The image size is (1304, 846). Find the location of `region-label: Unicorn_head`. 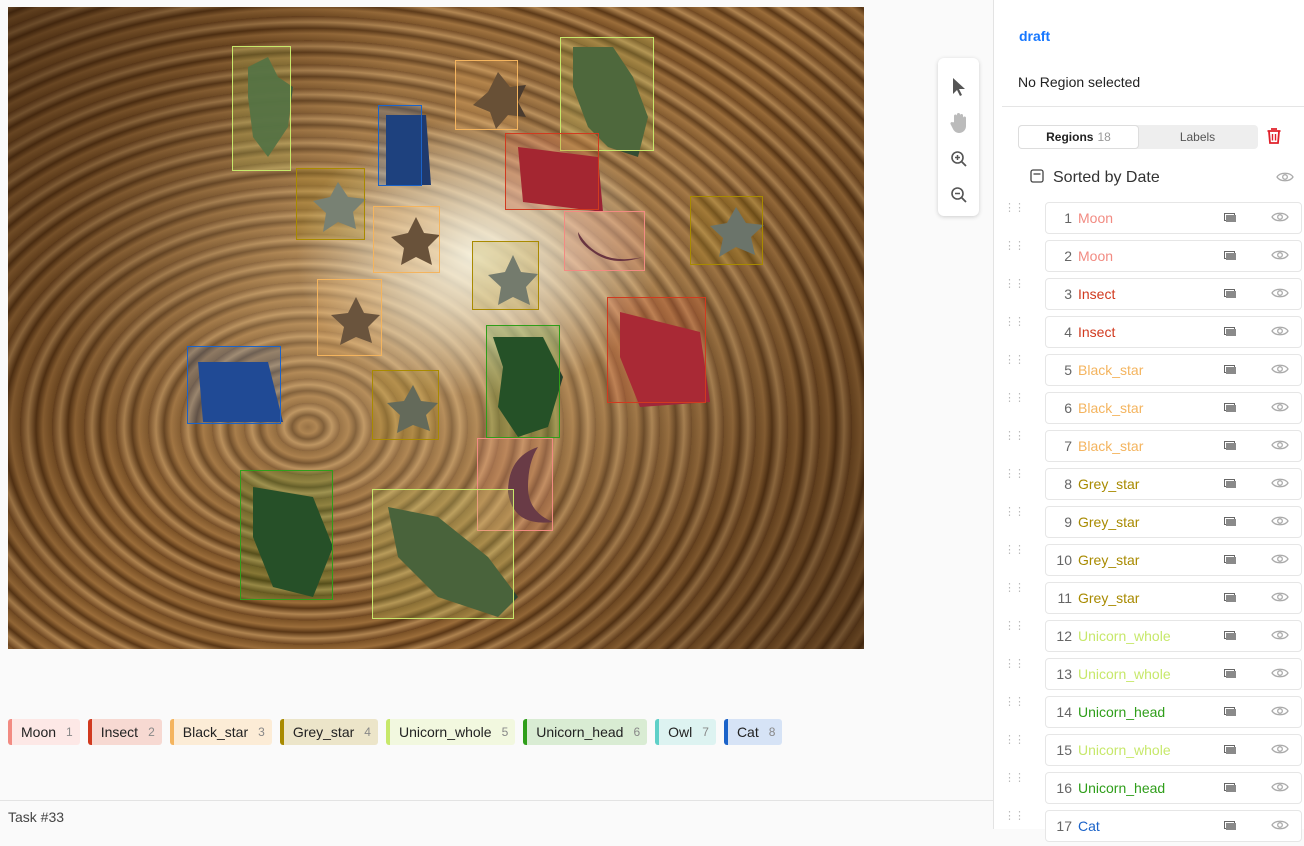

region-label: Unicorn_head is located at coordinates (1122, 712).